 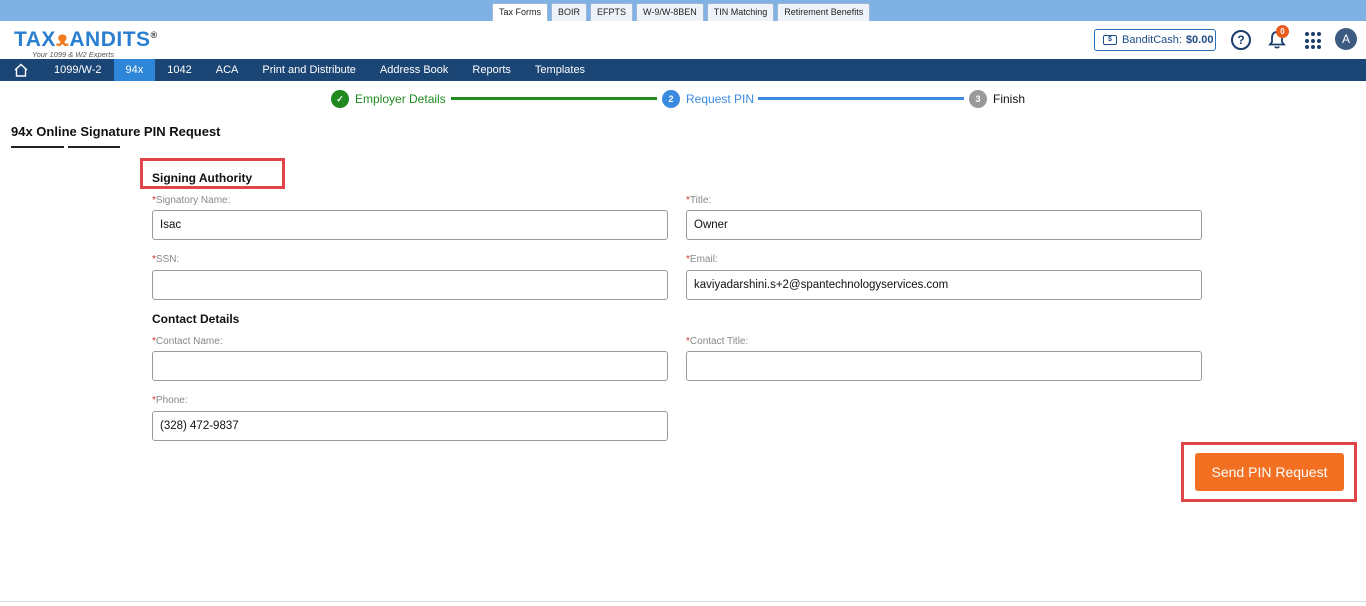 What do you see at coordinates (191, 200) in the screenshot?
I see `signatory-name-label: *Signatory Name:` at bounding box center [191, 200].